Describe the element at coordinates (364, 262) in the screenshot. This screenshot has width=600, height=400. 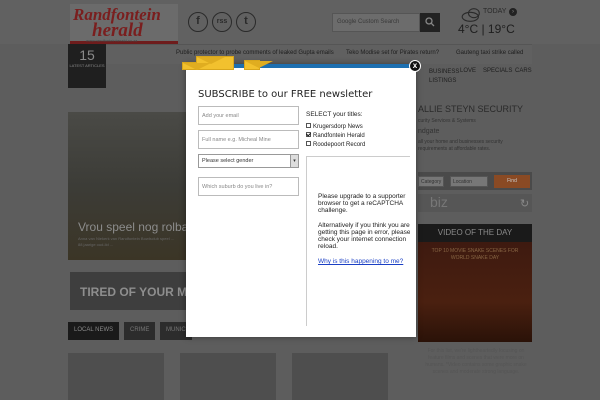
I see `captcha-help-link: Why is this happening to me?` at that location.